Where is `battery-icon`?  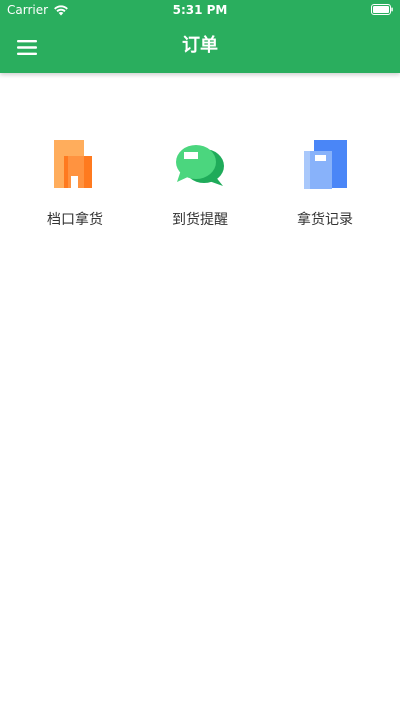
battery-icon is located at coordinates (382, 9).